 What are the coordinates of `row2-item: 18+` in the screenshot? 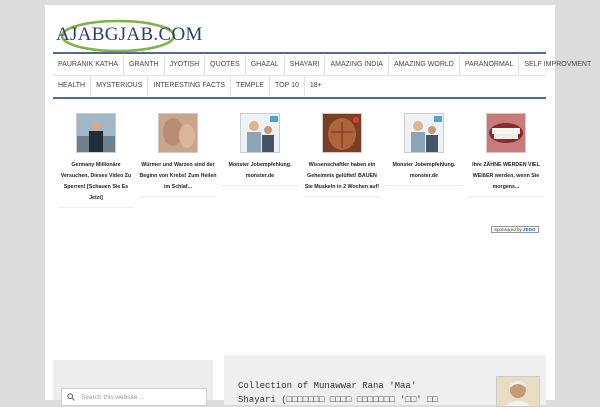 It's located at (316, 86).